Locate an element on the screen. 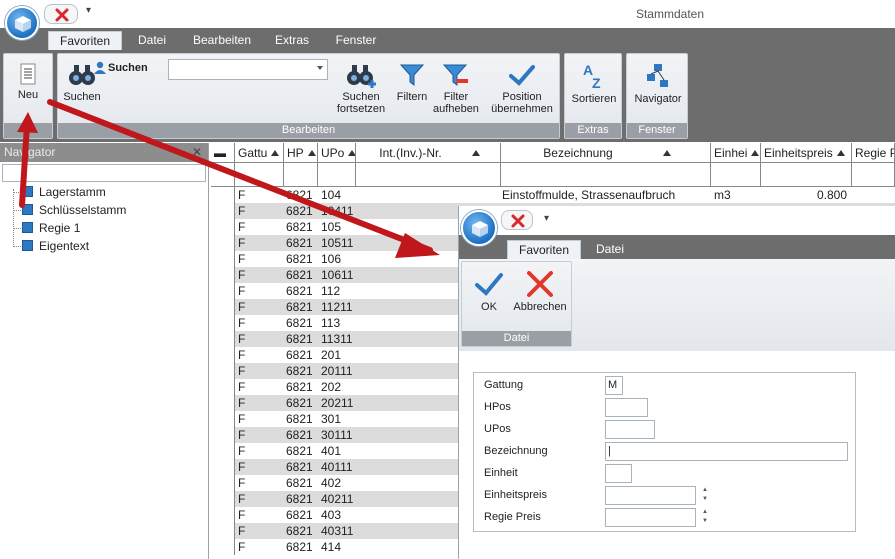 This screenshot has height=559, width=895. col-header-einheit: Einhei is located at coordinates (736, 153).